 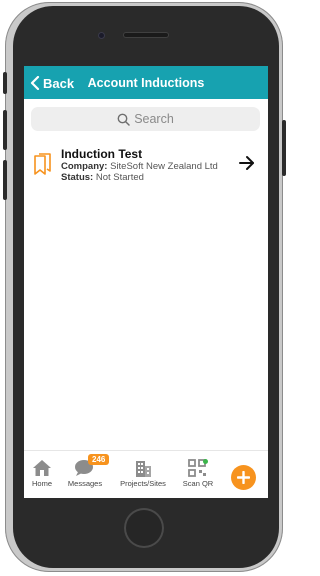 I want to click on page-title: Account Inductions, so click(x=146, y=83).